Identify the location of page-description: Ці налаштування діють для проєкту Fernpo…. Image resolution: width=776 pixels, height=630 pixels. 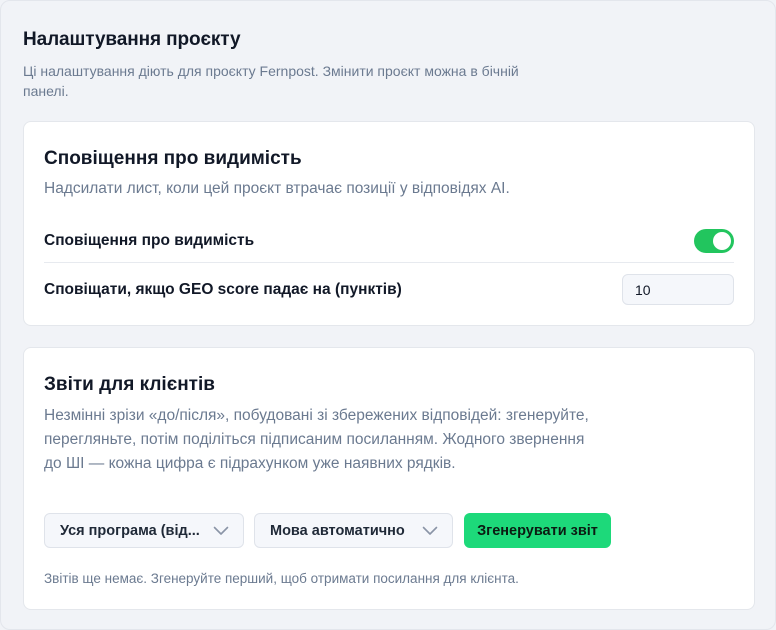
(271, 81).